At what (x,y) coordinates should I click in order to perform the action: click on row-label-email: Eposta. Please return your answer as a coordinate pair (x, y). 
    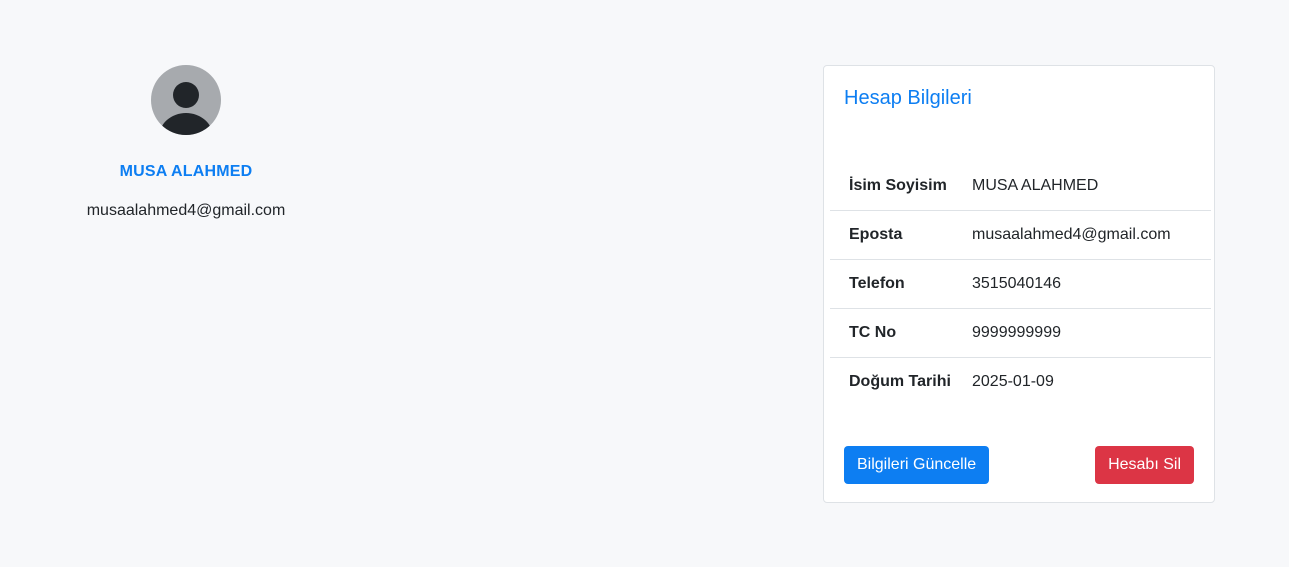
    Looking at the image, I should click on (901, 235).